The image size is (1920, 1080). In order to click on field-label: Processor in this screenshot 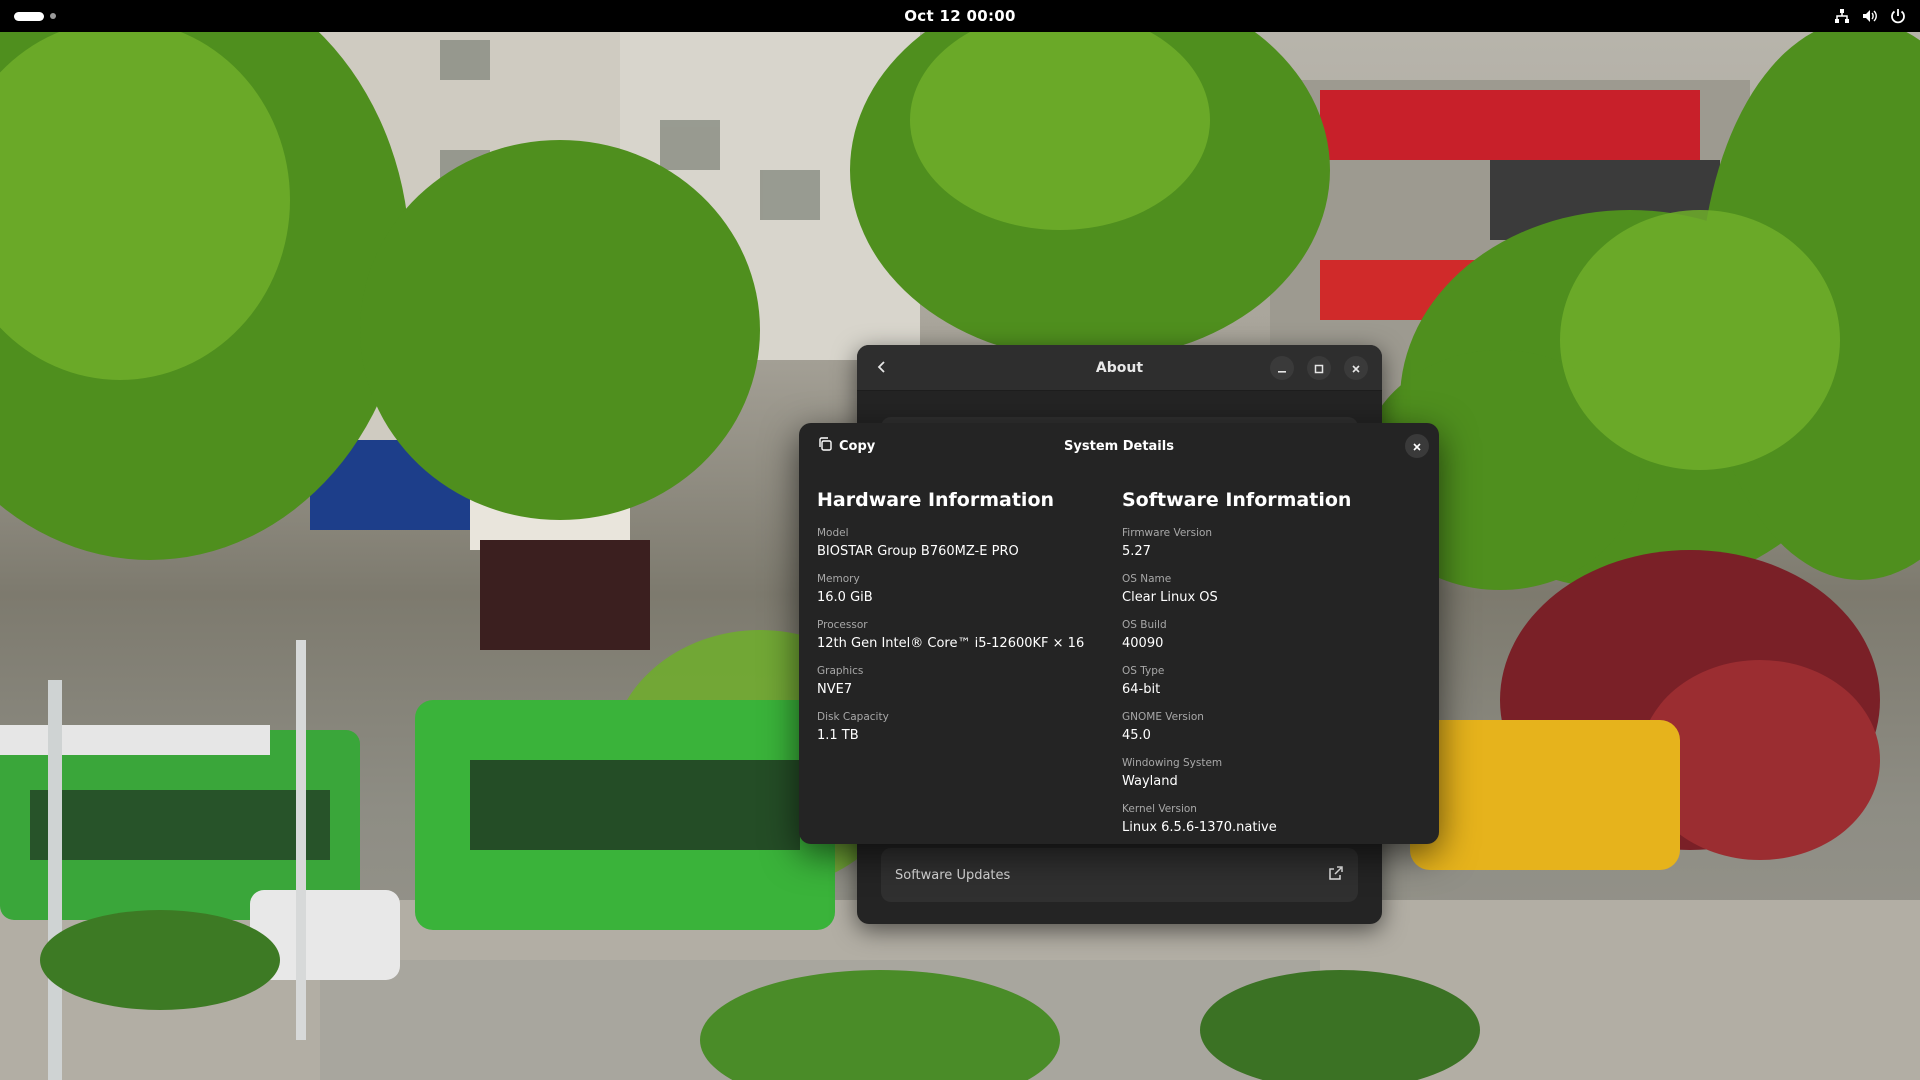, I will do `click(842, 625)`.